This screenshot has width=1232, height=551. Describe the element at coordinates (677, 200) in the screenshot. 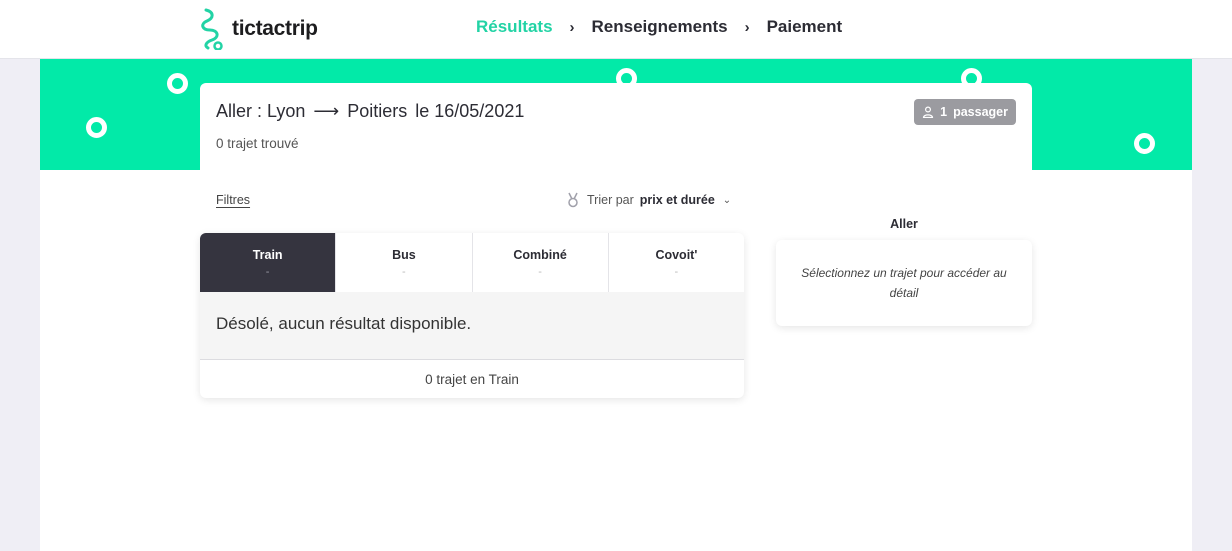

I see `sort-value: prix et durée` at that location.